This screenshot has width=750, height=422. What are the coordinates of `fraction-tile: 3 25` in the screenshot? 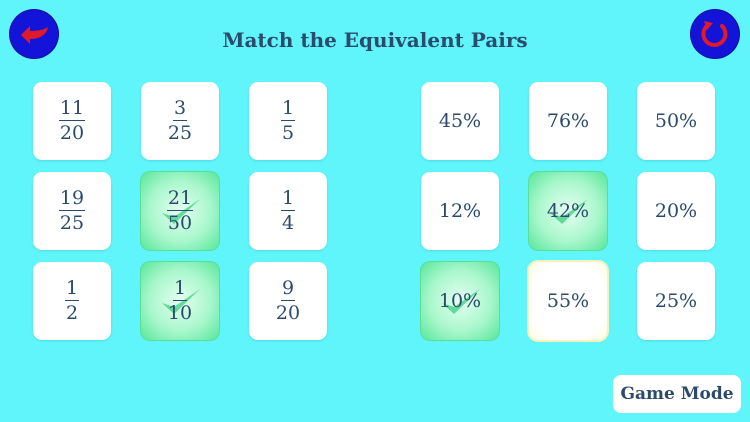 It's located at (180, 121).